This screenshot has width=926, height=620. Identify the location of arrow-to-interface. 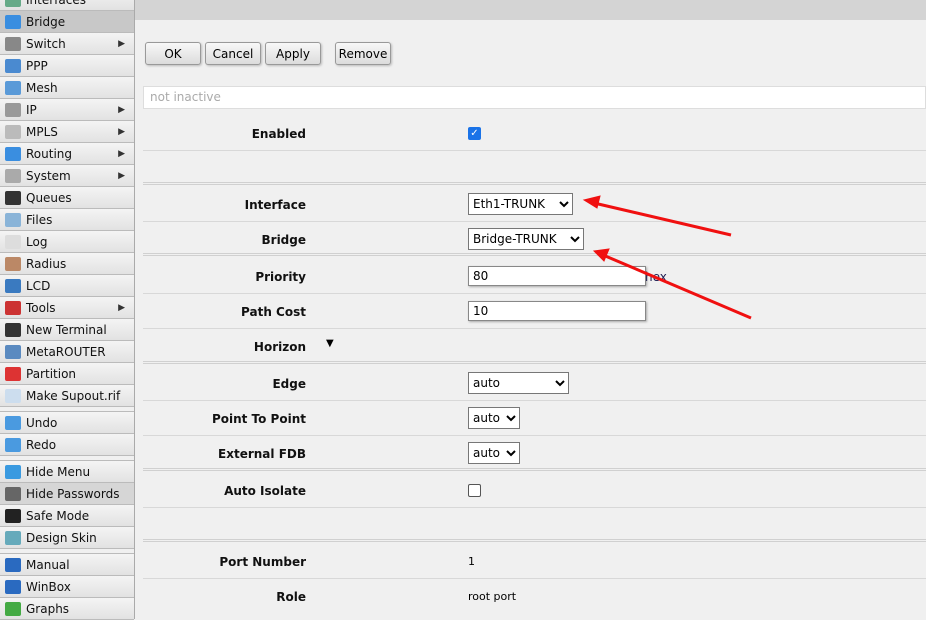
(662, 219).